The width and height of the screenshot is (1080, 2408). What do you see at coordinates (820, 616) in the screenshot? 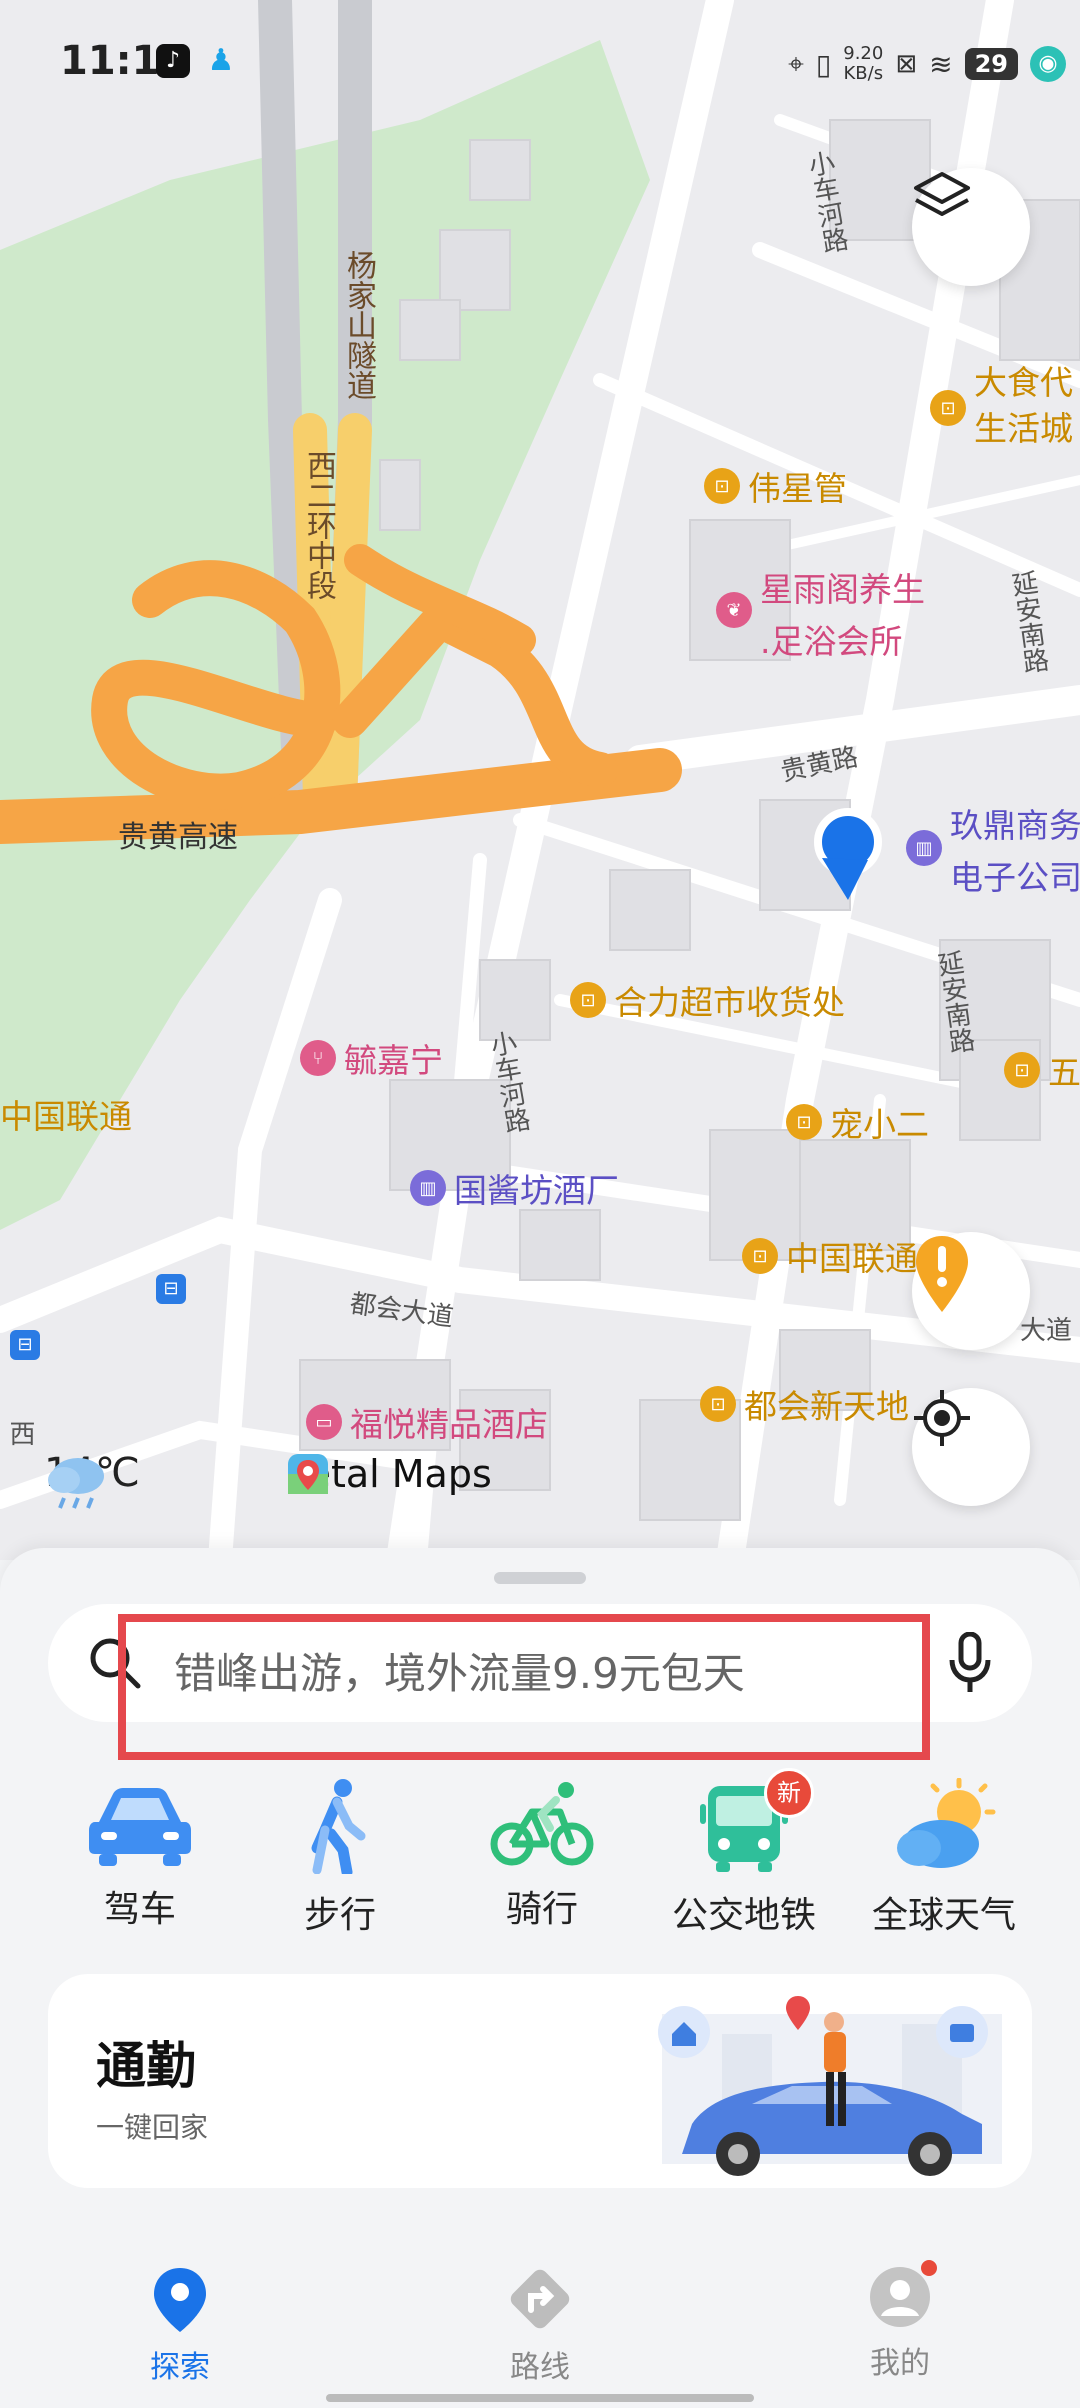
I see `poi-xingyuge: ❦ 星雨阁养生 .足浴会所` at bounding box center [820, 616].